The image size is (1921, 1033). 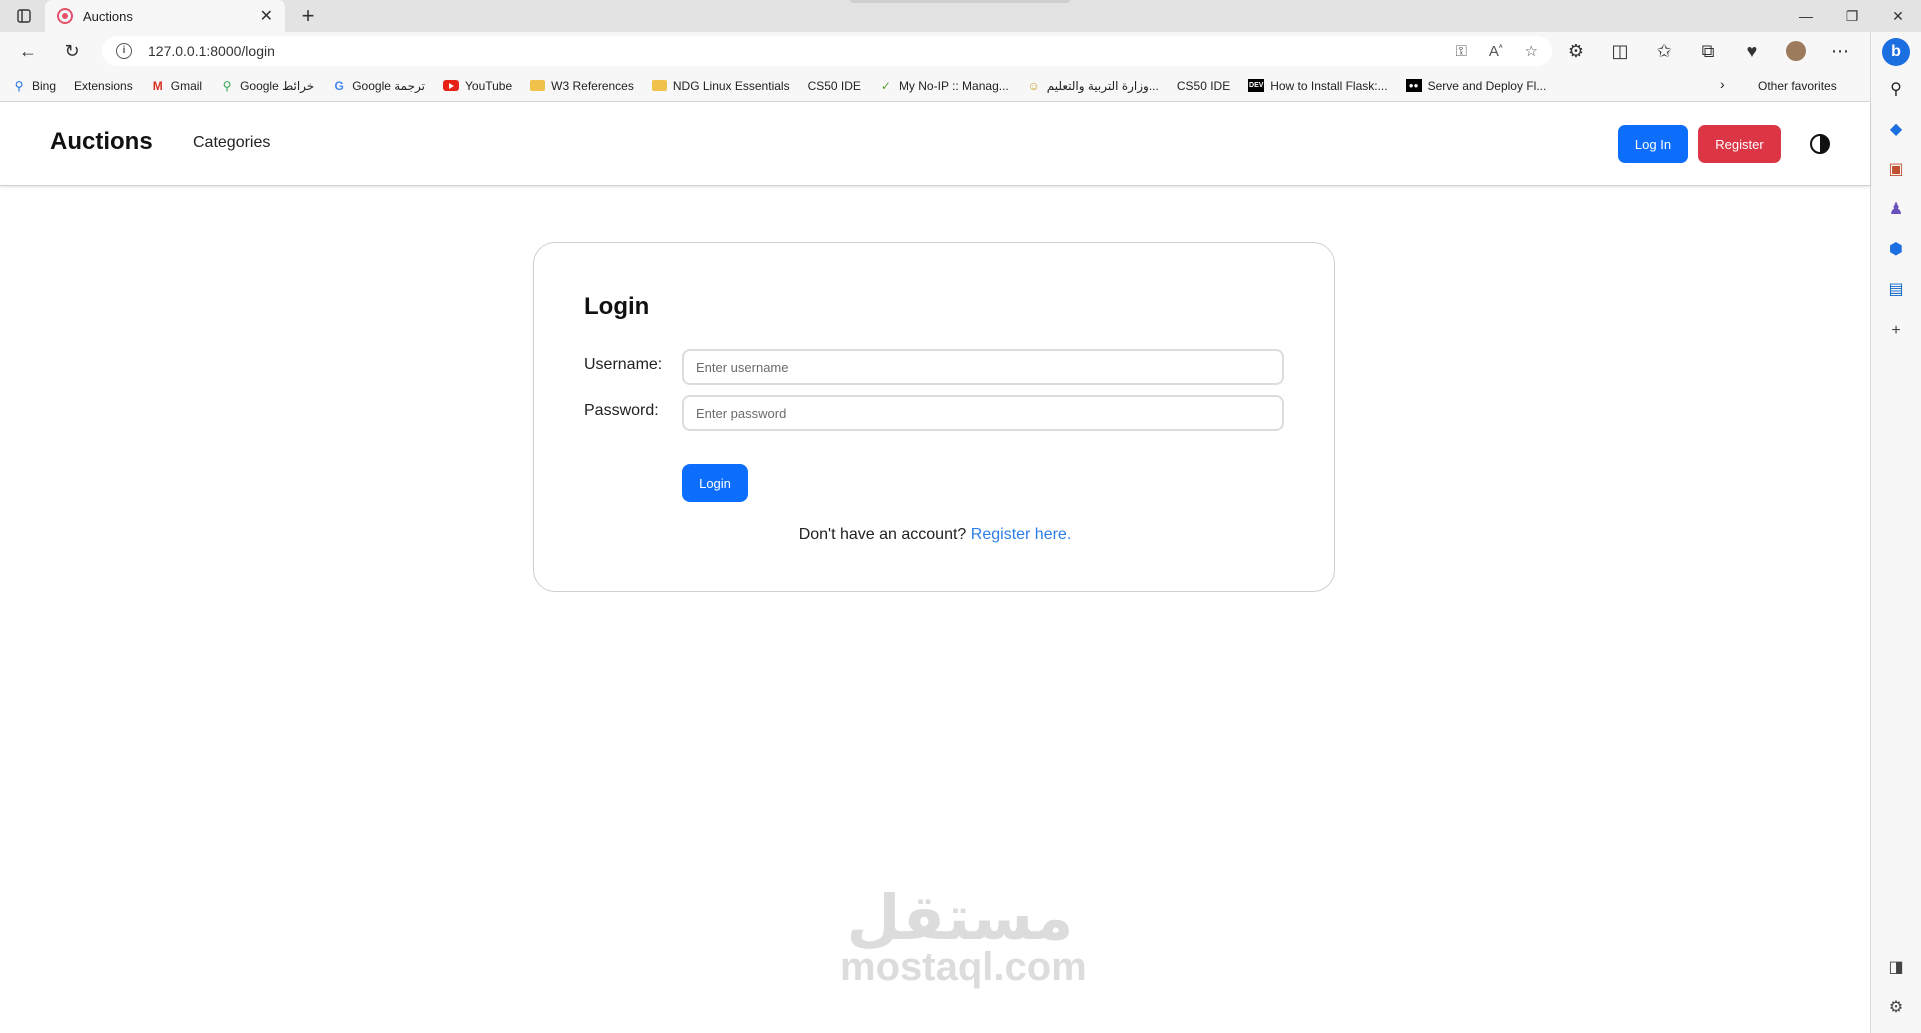 What do you see at coordinates (44, 85) in the screenshot?
I see `bookmark-label: Bing` at bounding box center [44, 85].